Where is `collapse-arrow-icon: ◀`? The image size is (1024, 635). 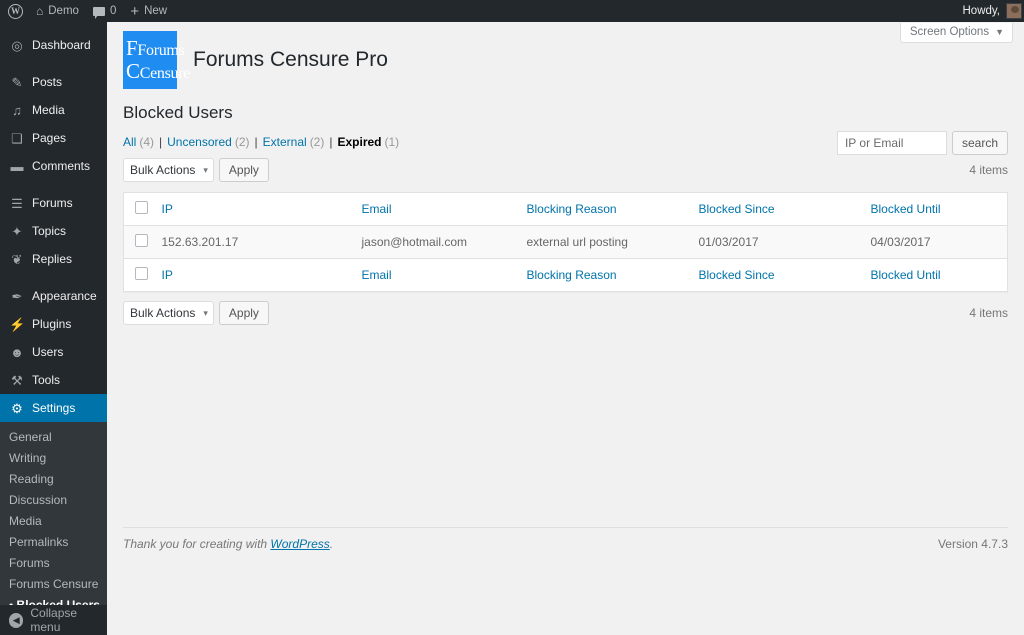 collapse-arrow-icon: ◀ is located at coordinates (16, 620).